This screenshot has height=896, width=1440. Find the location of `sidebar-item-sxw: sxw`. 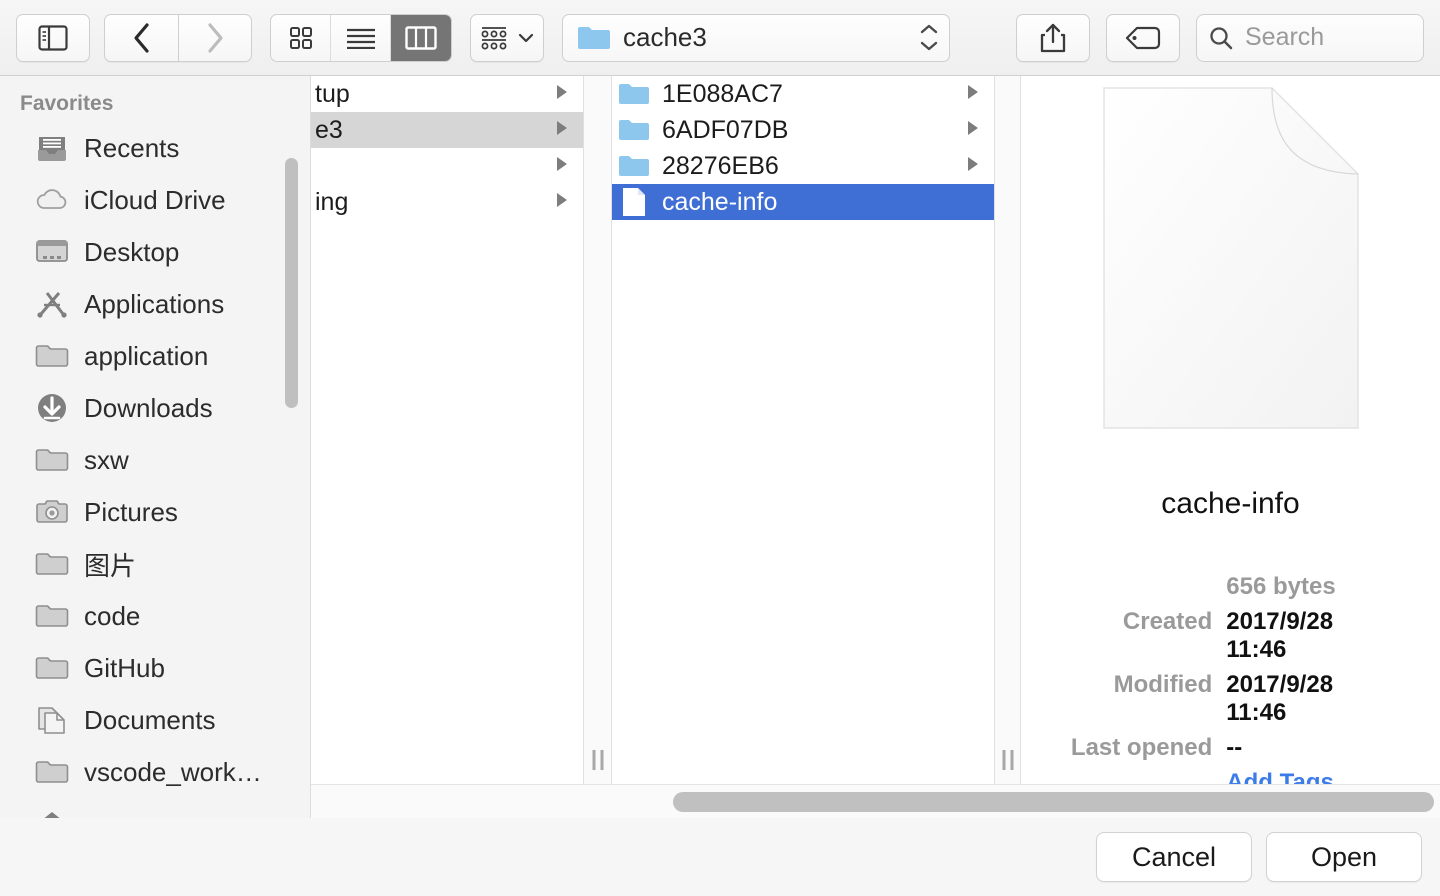

sidebar-item-sxw: sxw is located at coordinates (155, 460).